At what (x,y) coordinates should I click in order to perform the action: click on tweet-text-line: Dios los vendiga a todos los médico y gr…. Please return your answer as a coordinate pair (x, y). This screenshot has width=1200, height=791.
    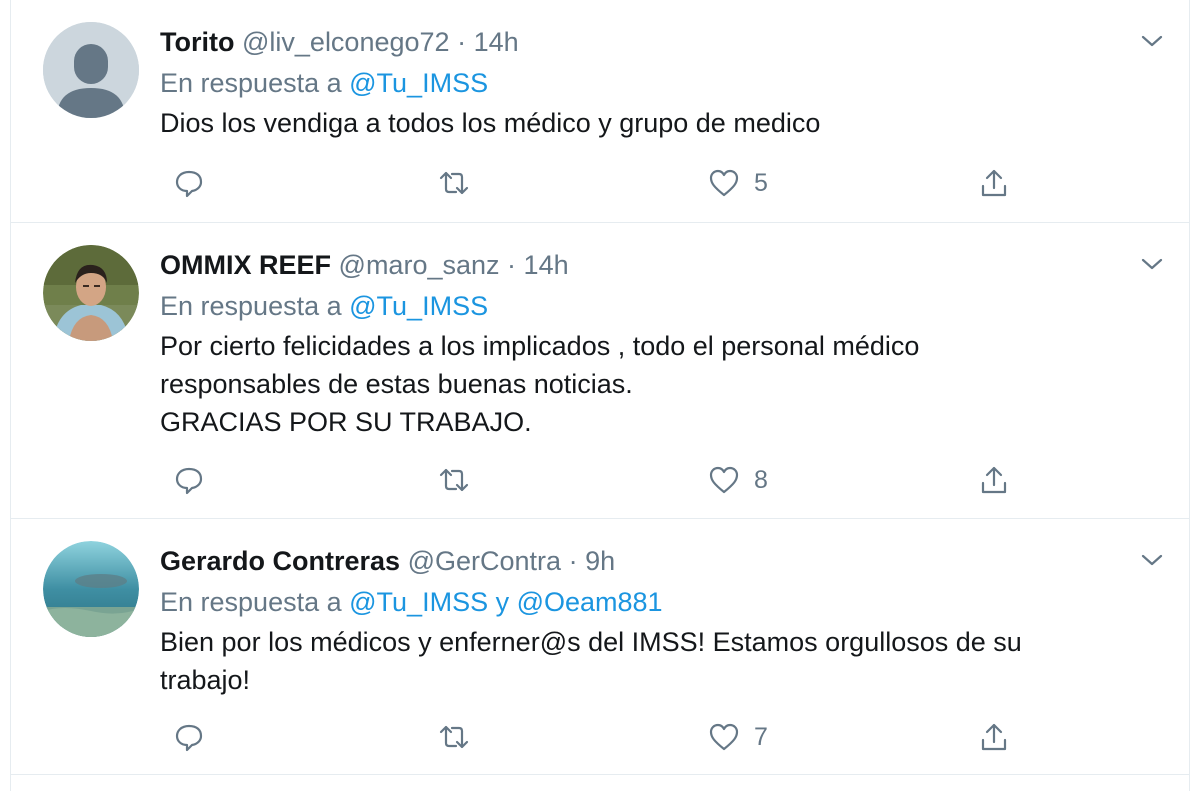
    Looking at the image, I should click on (490, 123).